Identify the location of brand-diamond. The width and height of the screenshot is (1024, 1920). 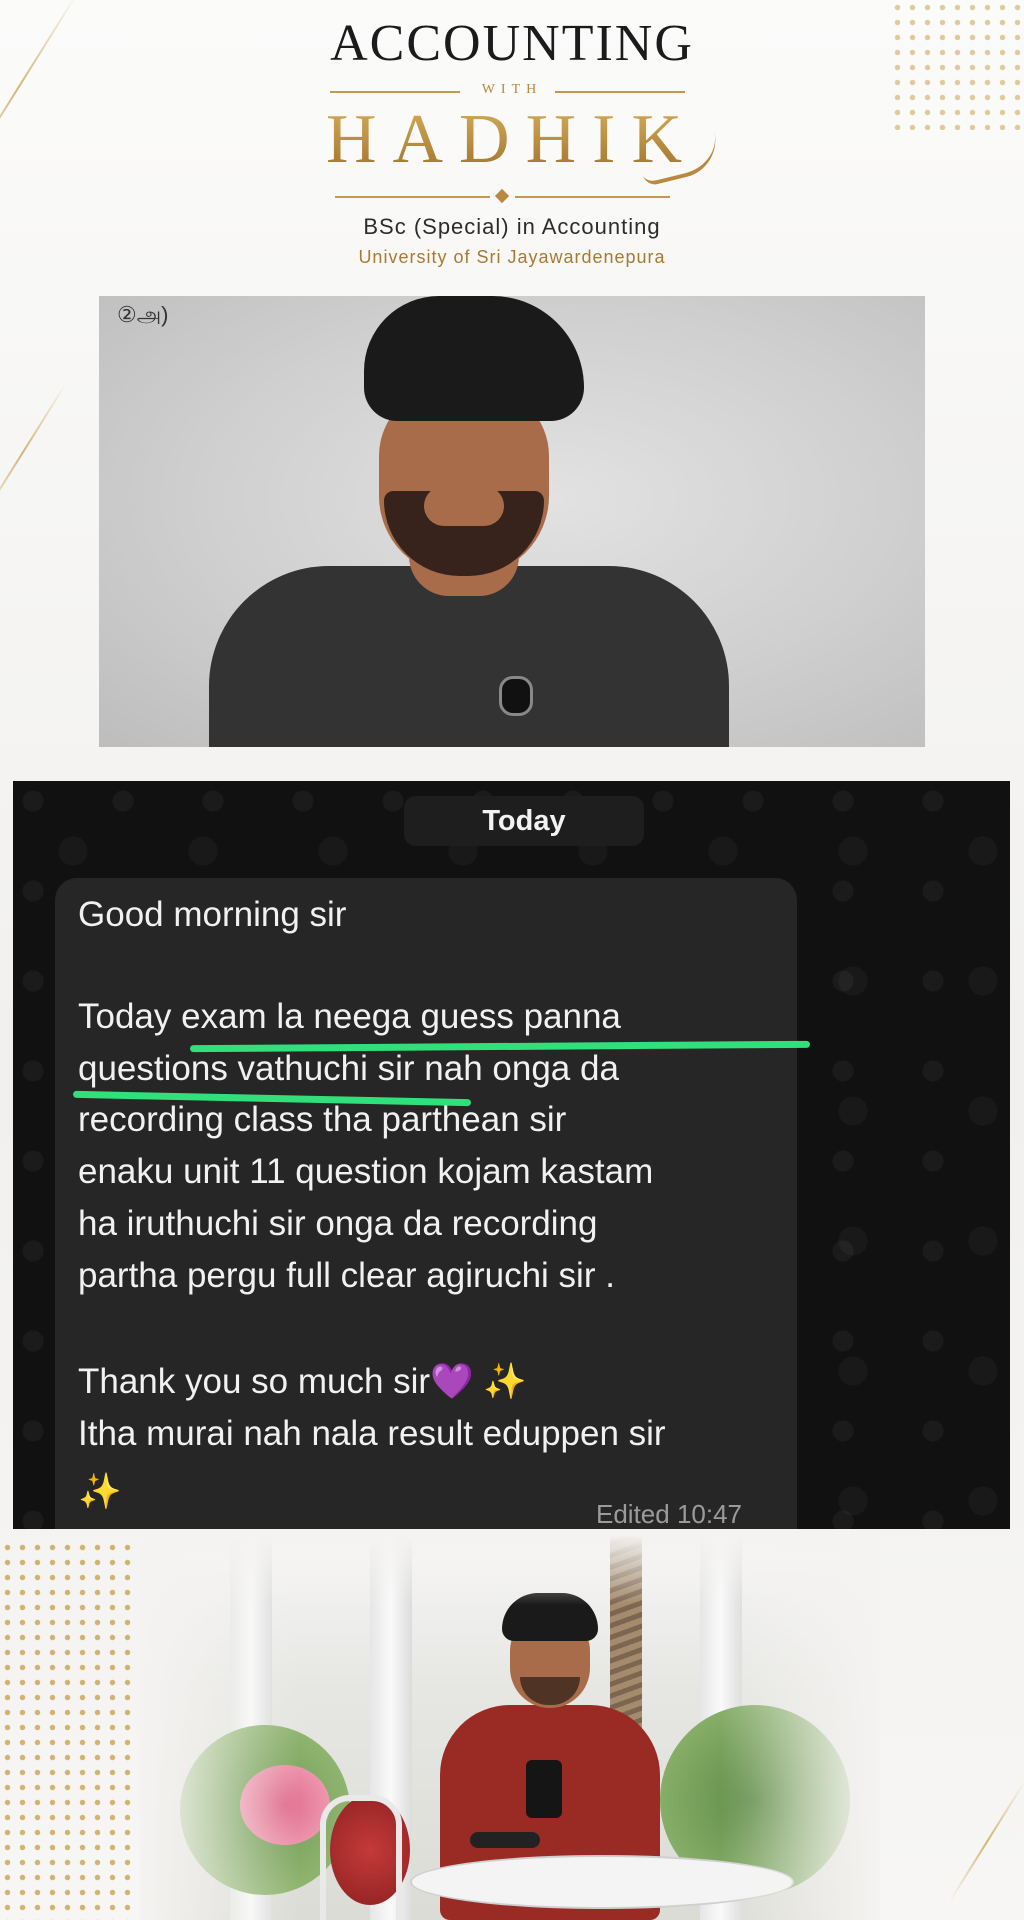
(502, 196).